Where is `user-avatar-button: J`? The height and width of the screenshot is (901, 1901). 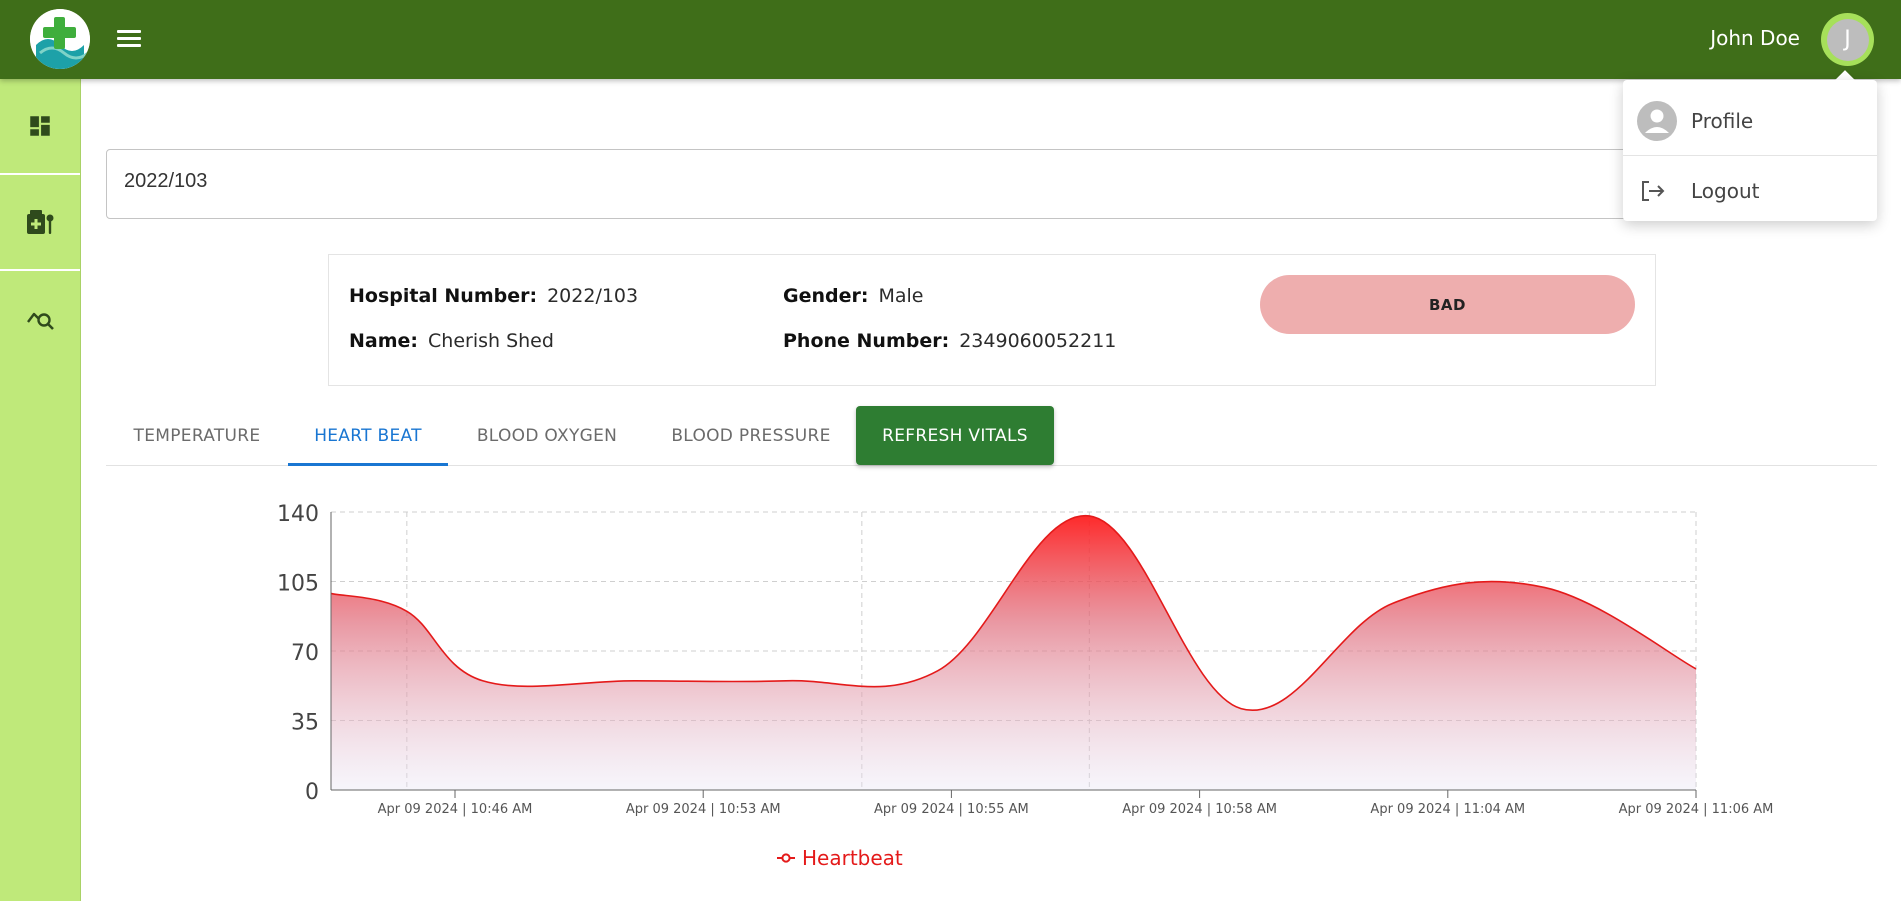
user-avatar-button: J is located at coordinates (1847, 39).